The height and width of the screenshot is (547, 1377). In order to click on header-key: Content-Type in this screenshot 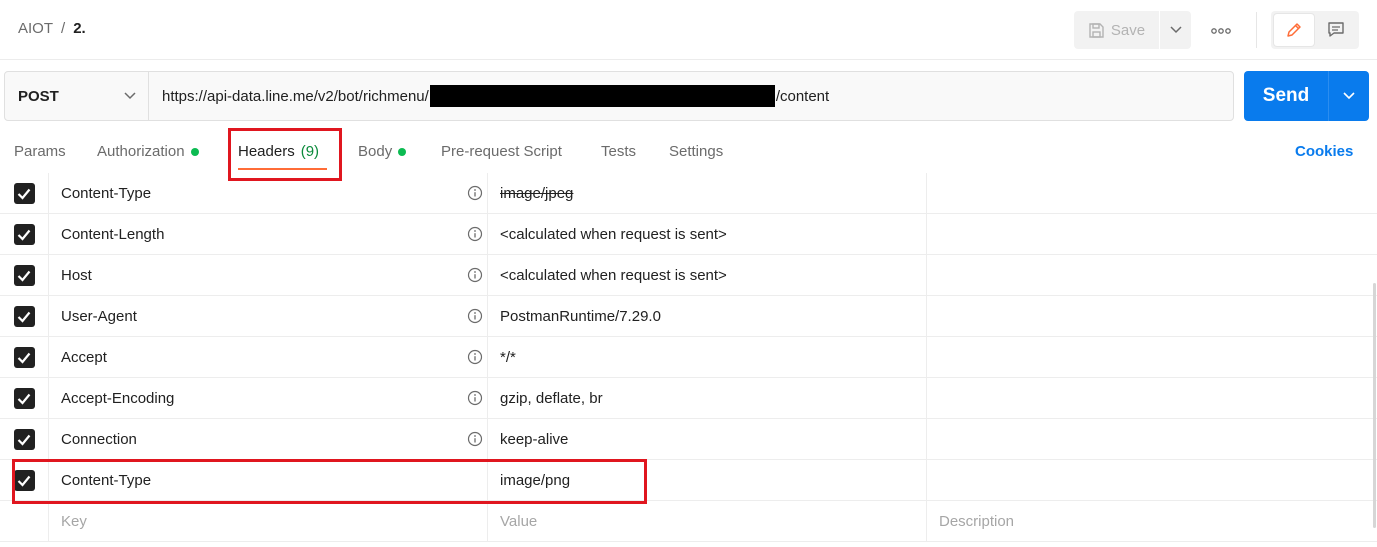, I will do `click(106, 193)`.